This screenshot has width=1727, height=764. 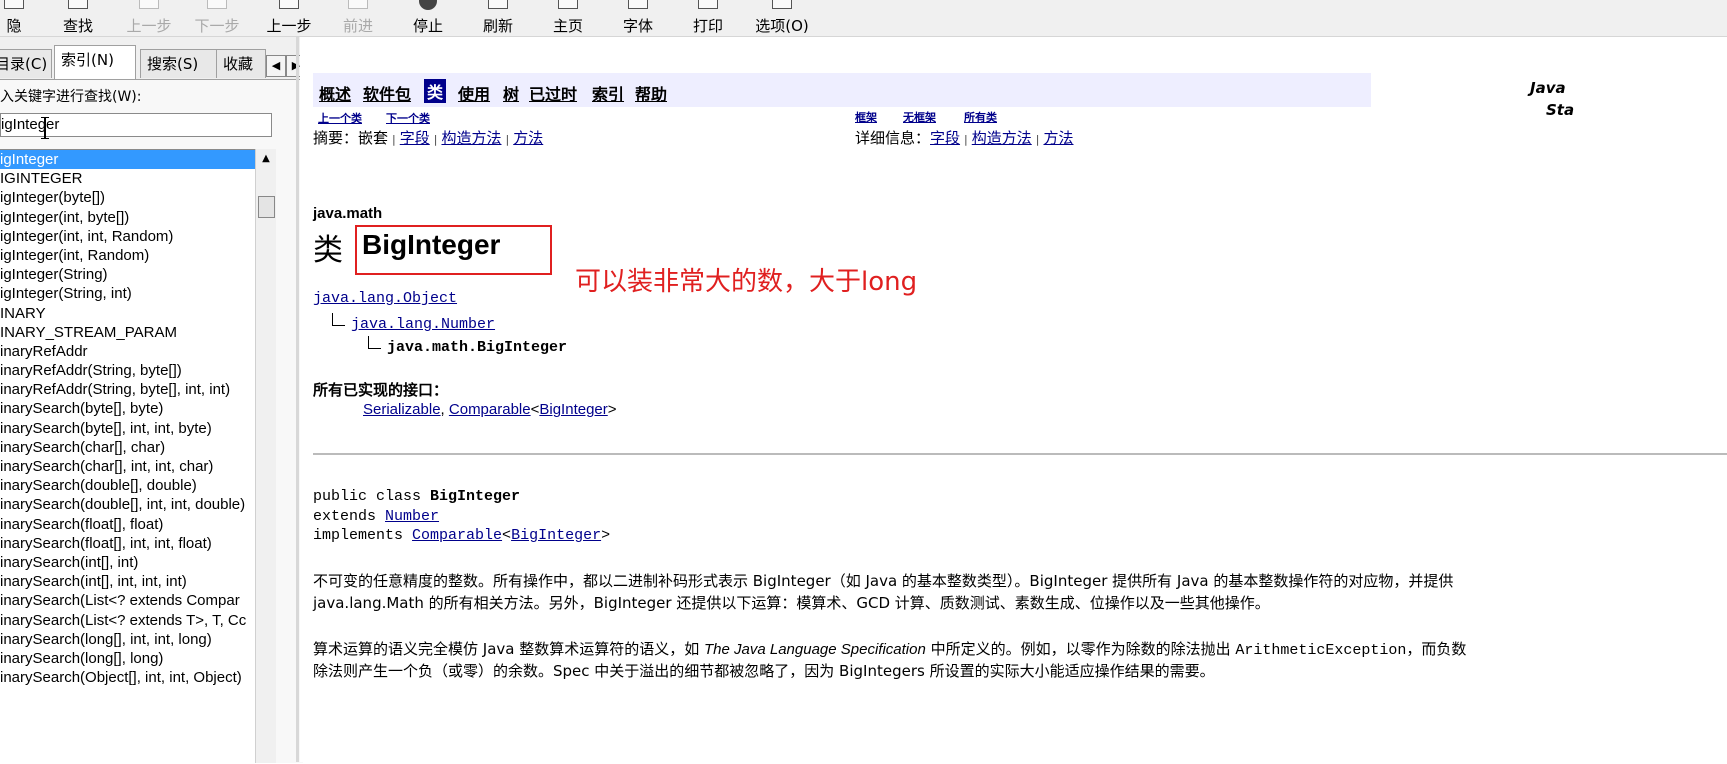 I want to click on options-button: 选项(O), so click(x=782, y=18).